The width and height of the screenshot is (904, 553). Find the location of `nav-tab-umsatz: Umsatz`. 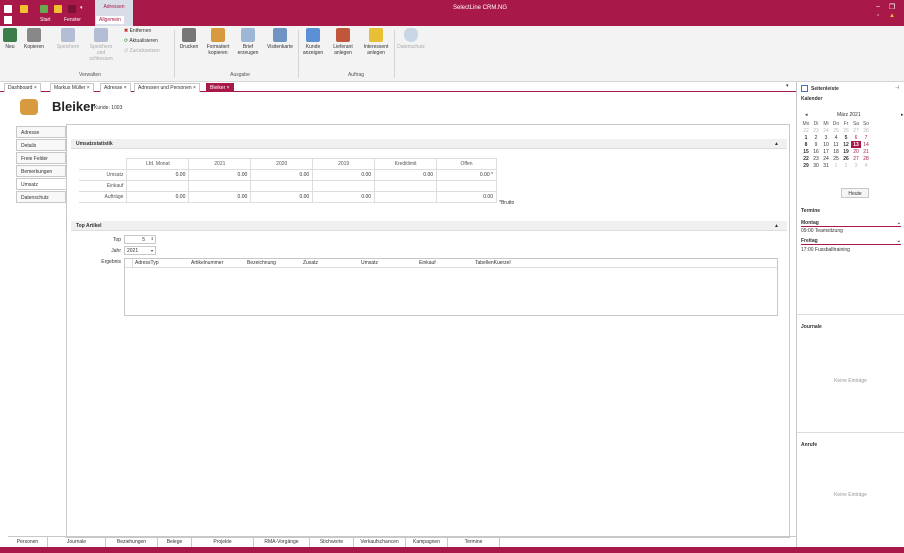

nav-tab-umsatz: Umsatz is located at coordinates (42, 184).